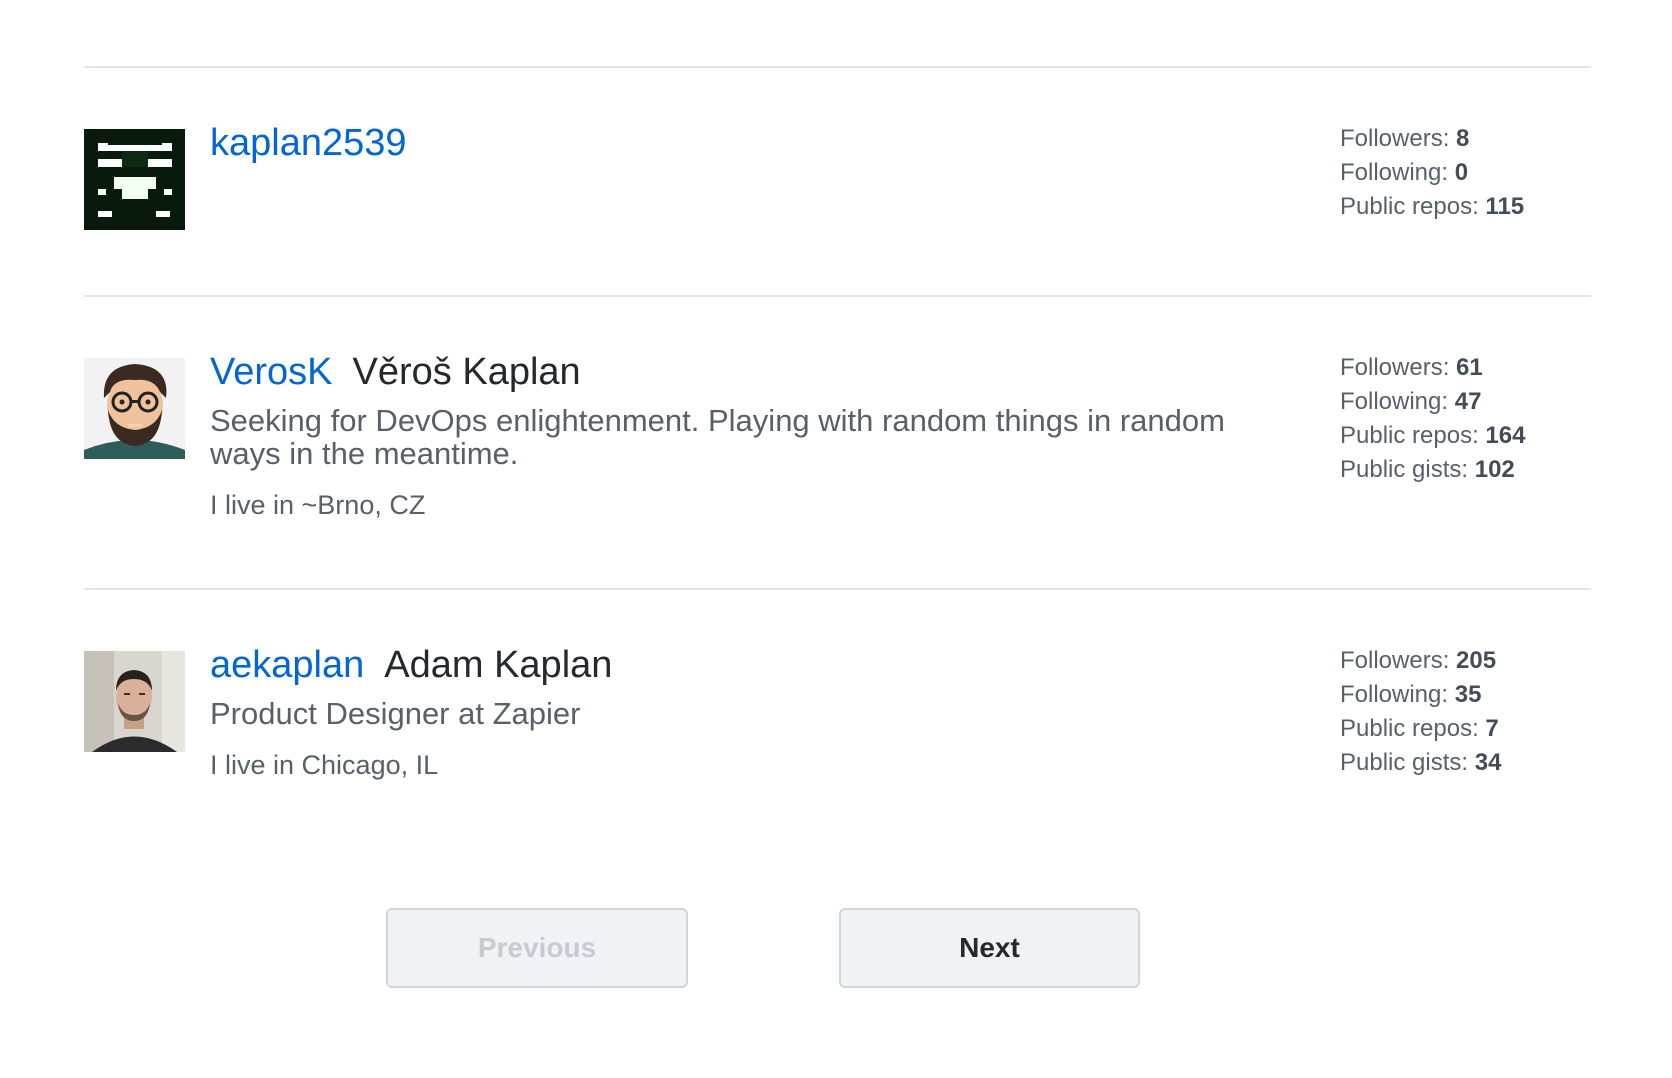 This screenshot has height=1078, width=1672. I want to click on user-names: kaplan2539, so click(785, 148).